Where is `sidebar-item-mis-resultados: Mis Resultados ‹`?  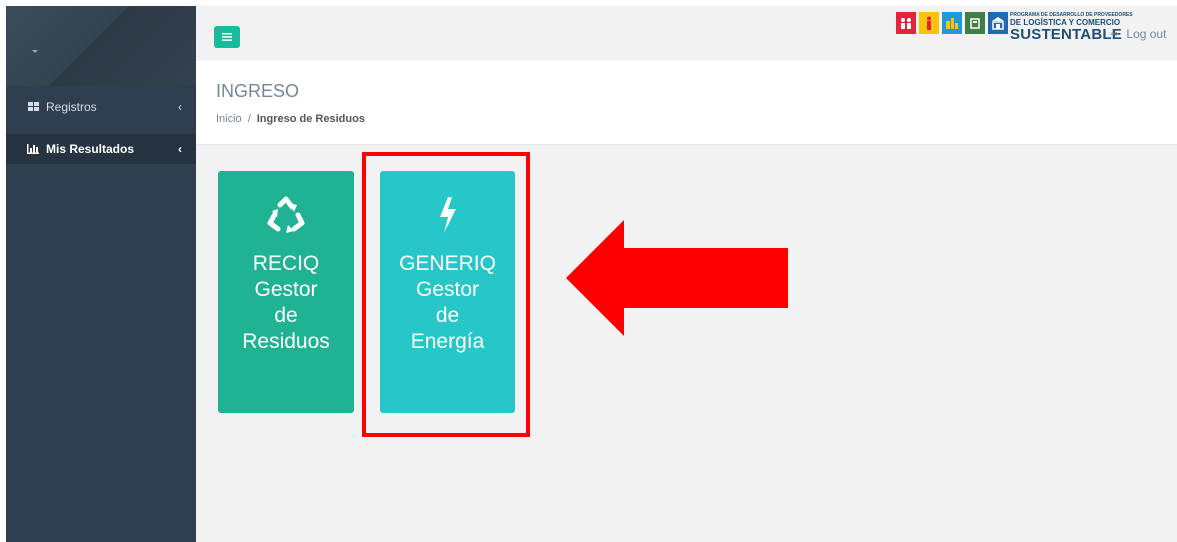 sidebar-item-mis-resultados: Mis Resultados ‹ is located at coordinates (101, 149).